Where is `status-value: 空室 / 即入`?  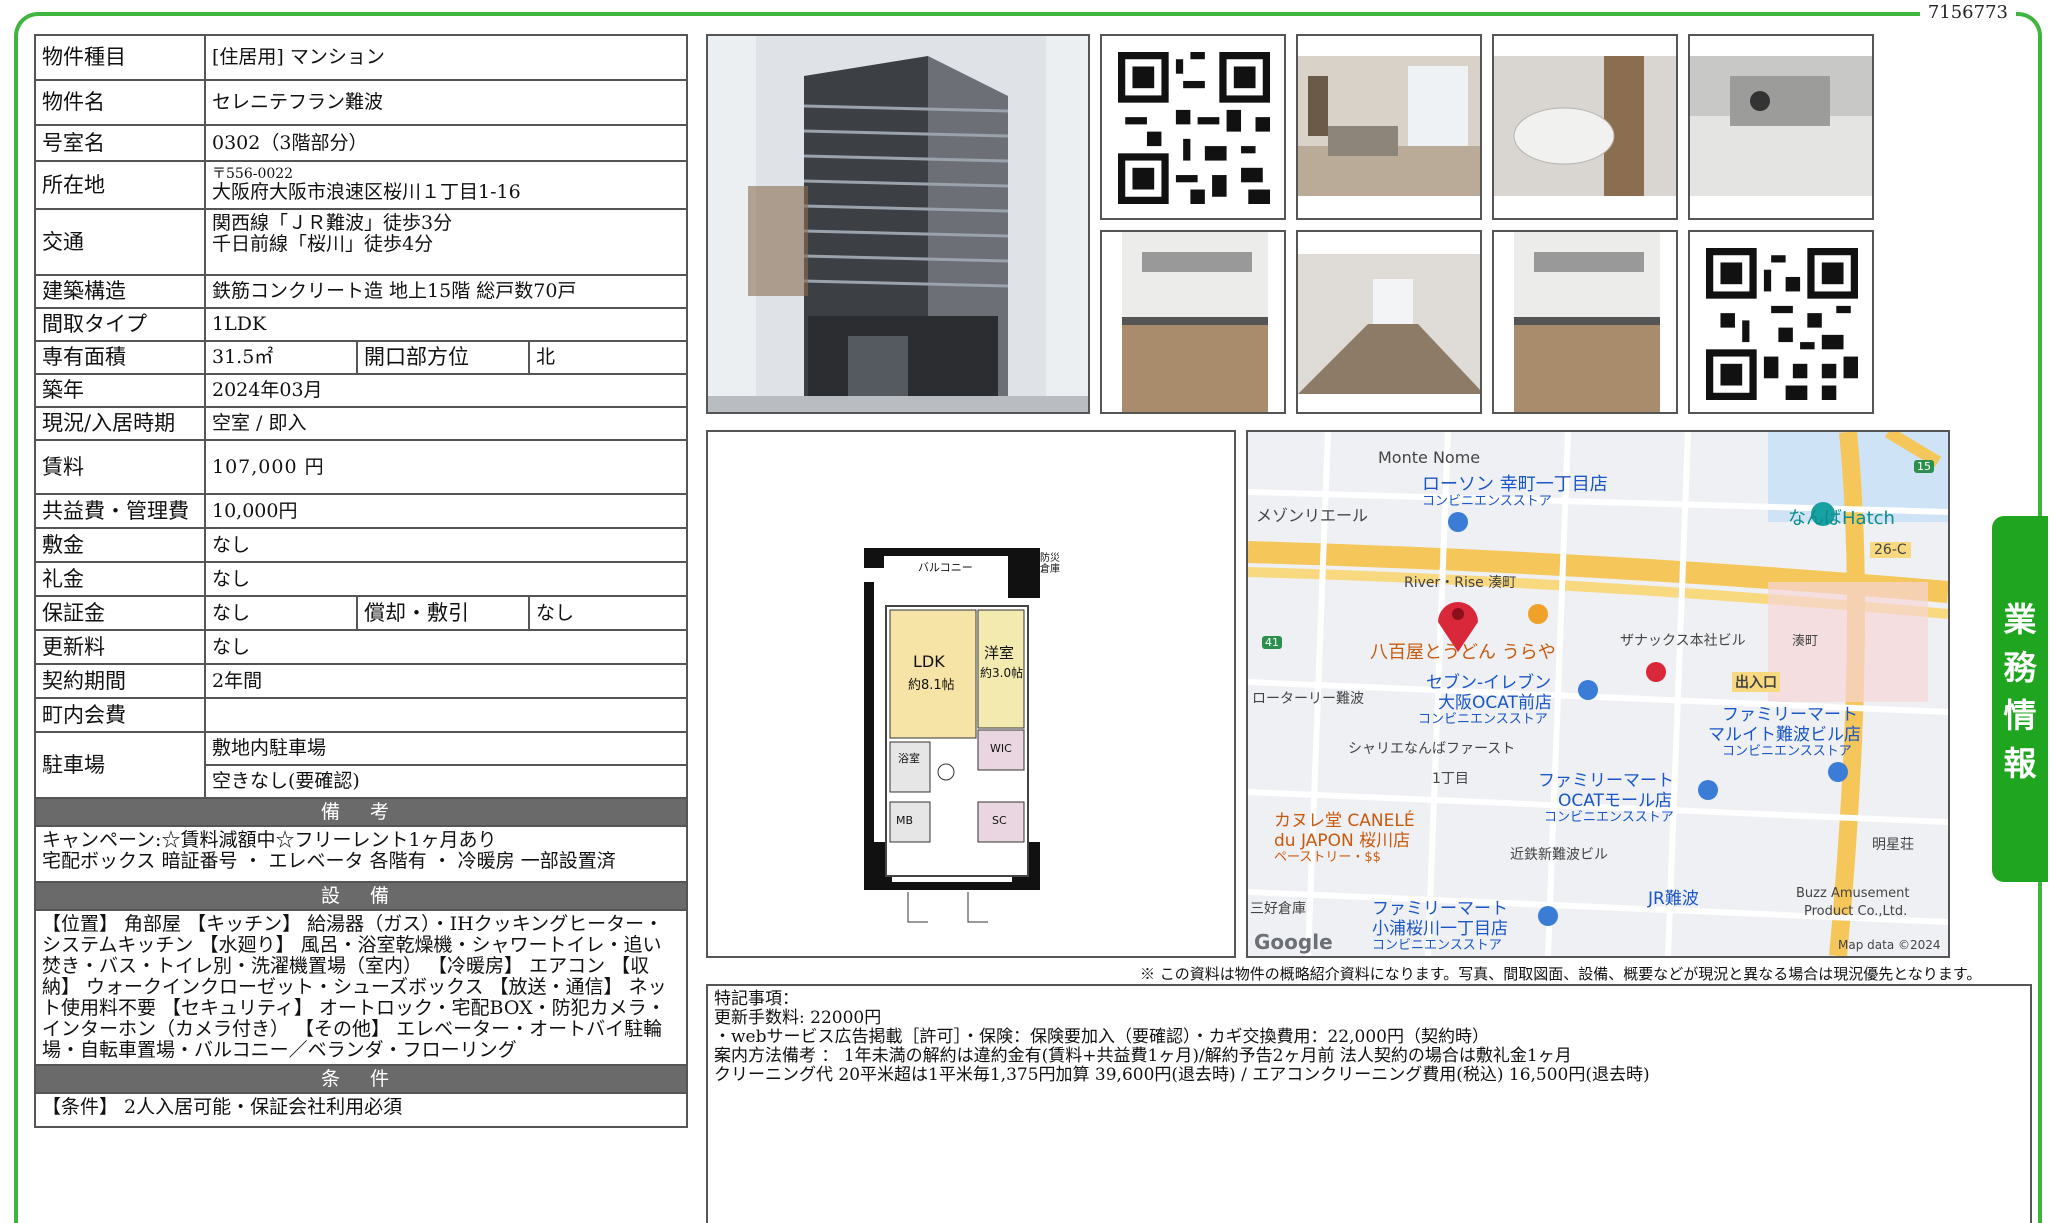
status-value: 空室 / 即入 is located at coordinates (446, 423).